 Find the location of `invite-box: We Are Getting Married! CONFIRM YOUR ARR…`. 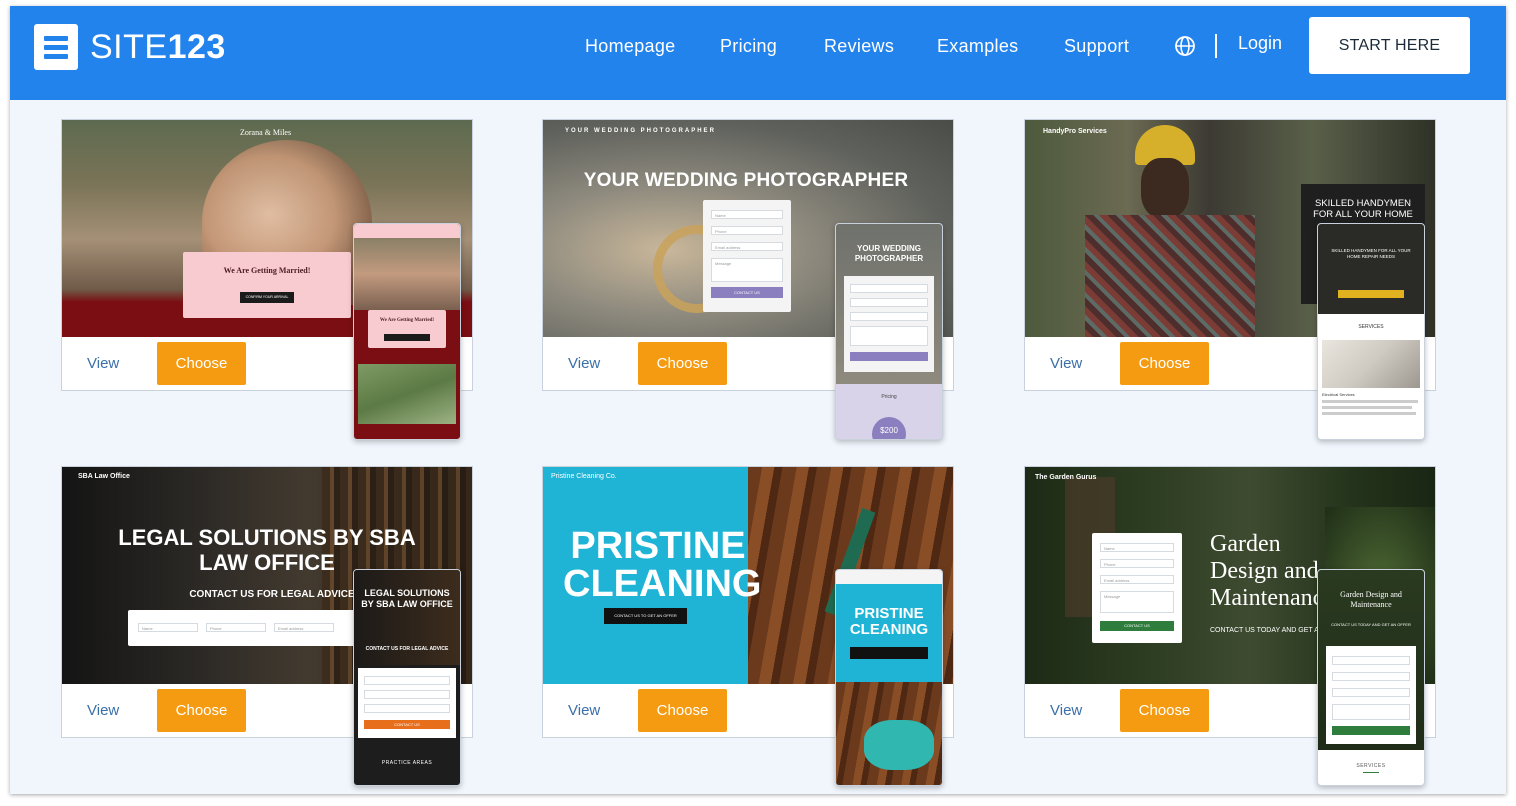

invite-box: We Are Getting Married! CONFIRM YOUR ARR… is located at coordinates (267, 285).